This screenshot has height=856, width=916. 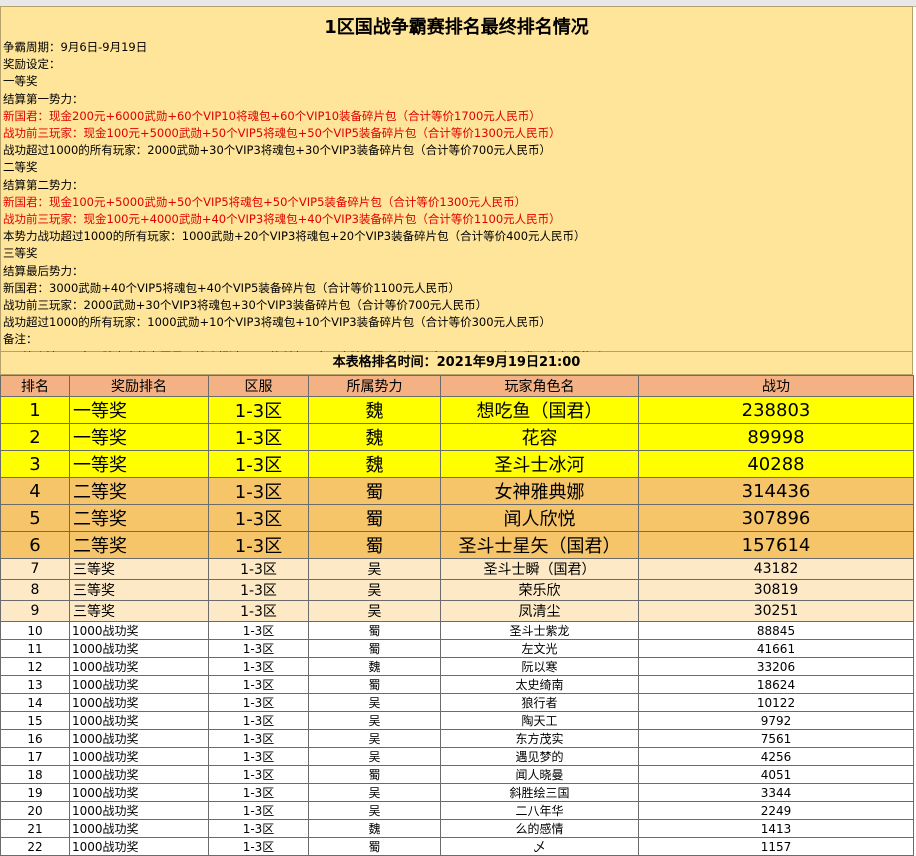 I want to click on cell-rank: 7, so click(x=35, y=569).